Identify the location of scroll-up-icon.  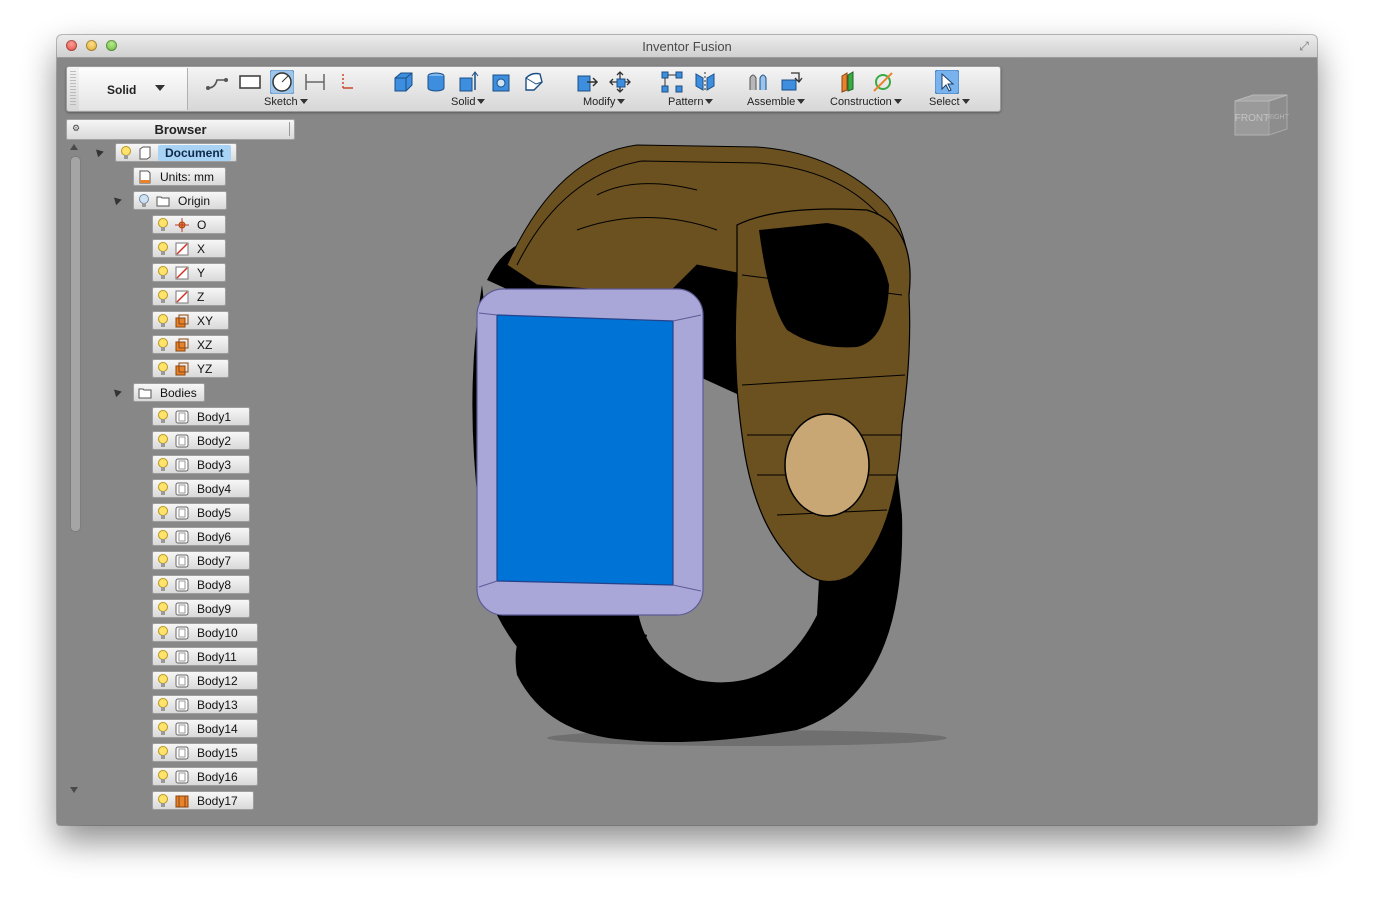
(74, 147).